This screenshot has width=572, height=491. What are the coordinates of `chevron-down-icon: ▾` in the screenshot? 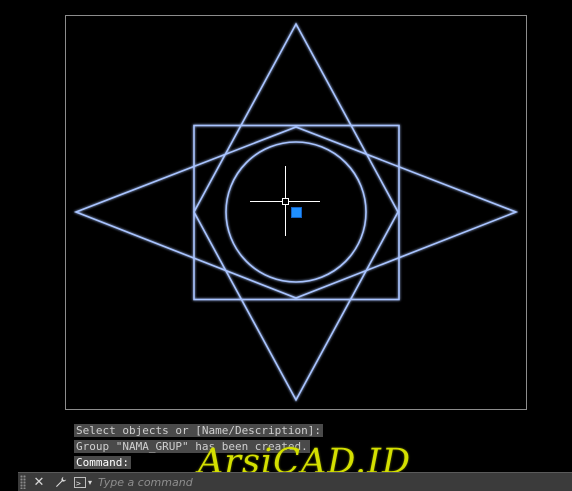 It's located at (90, 482).